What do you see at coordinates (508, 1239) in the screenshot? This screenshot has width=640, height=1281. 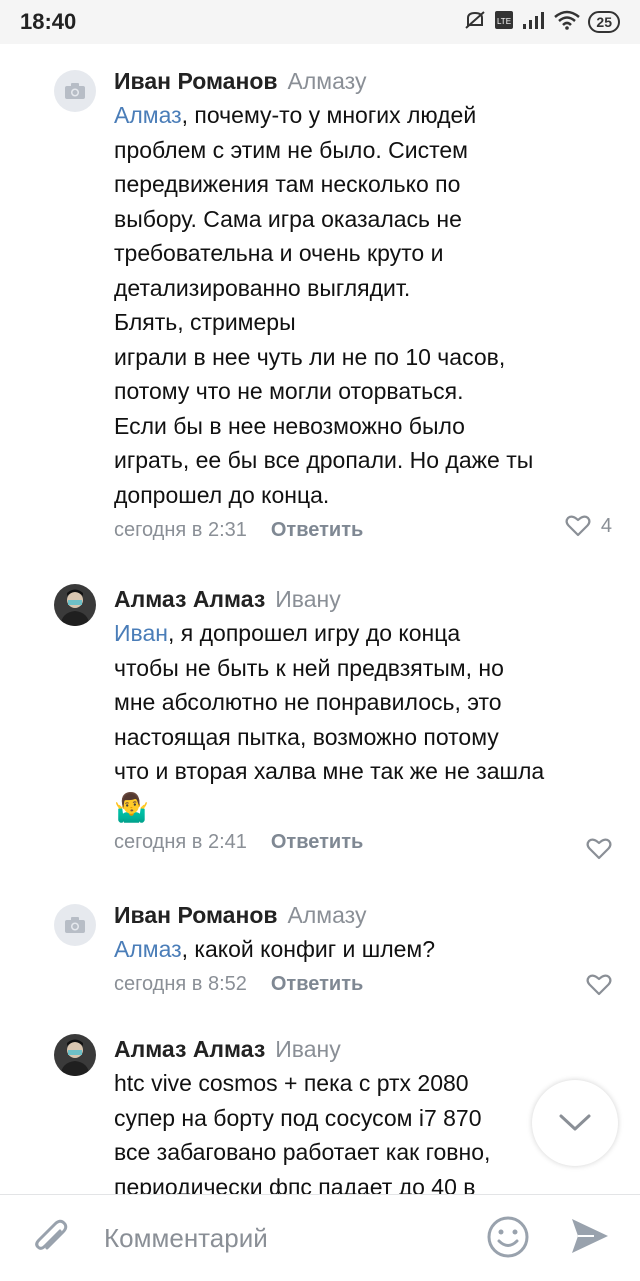 I see `smile-icon` at bounding box center [508, 1239].